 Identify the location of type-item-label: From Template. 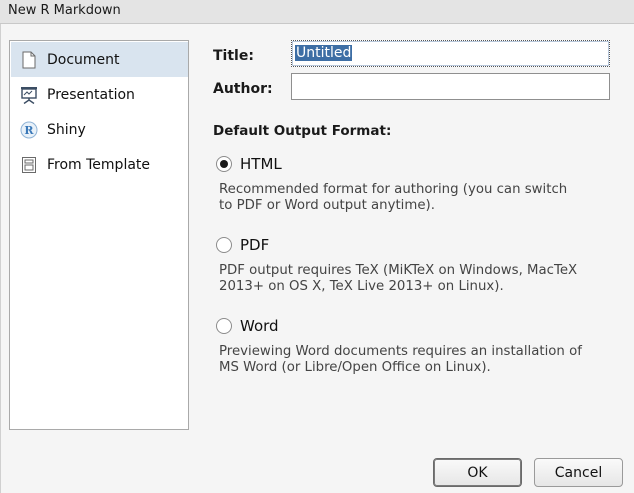
(99, 164).